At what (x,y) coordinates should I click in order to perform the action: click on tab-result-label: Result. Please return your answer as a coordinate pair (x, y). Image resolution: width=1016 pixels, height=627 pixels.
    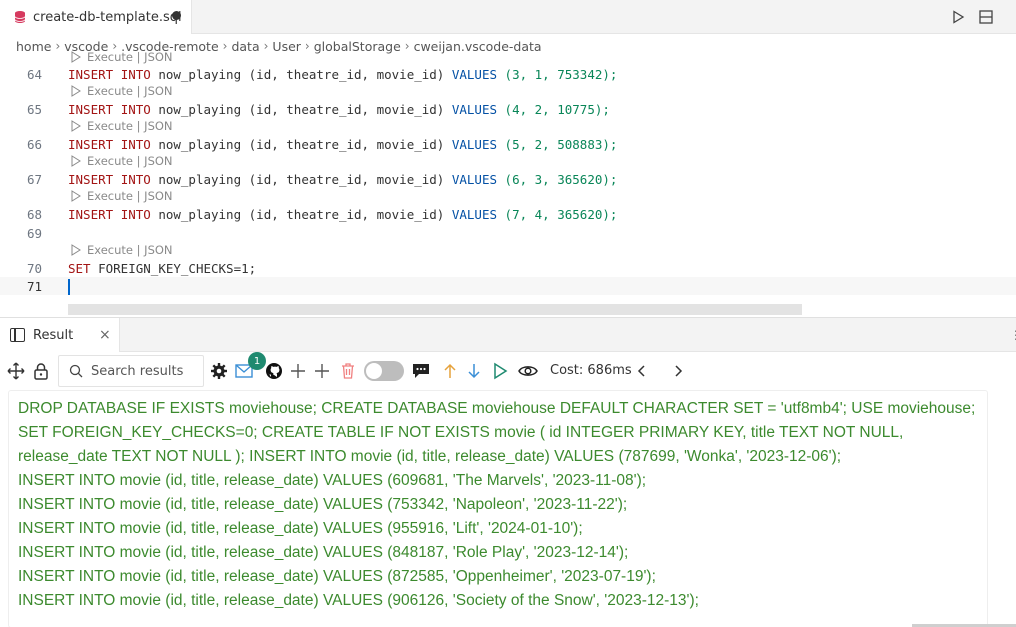
    Looking at the image, I should click on (53, 335).